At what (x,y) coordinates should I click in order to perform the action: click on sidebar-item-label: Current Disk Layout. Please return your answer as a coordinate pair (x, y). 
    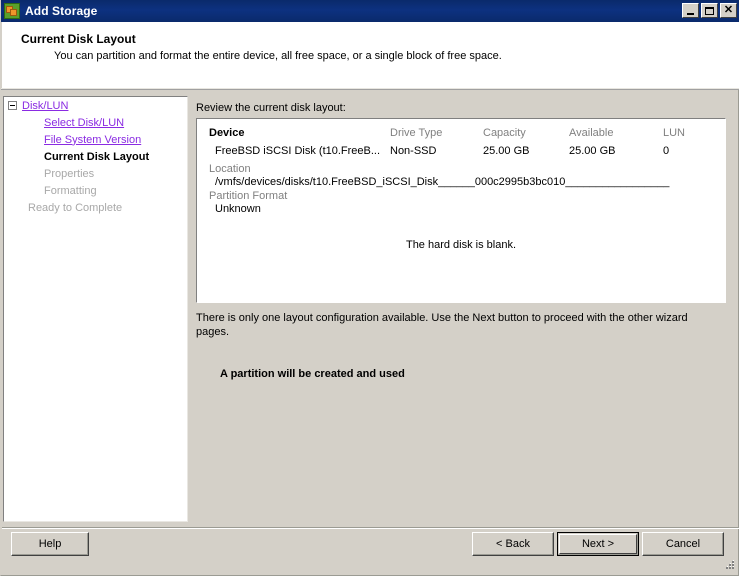
    Looking at the image, I should click on (97, 156).